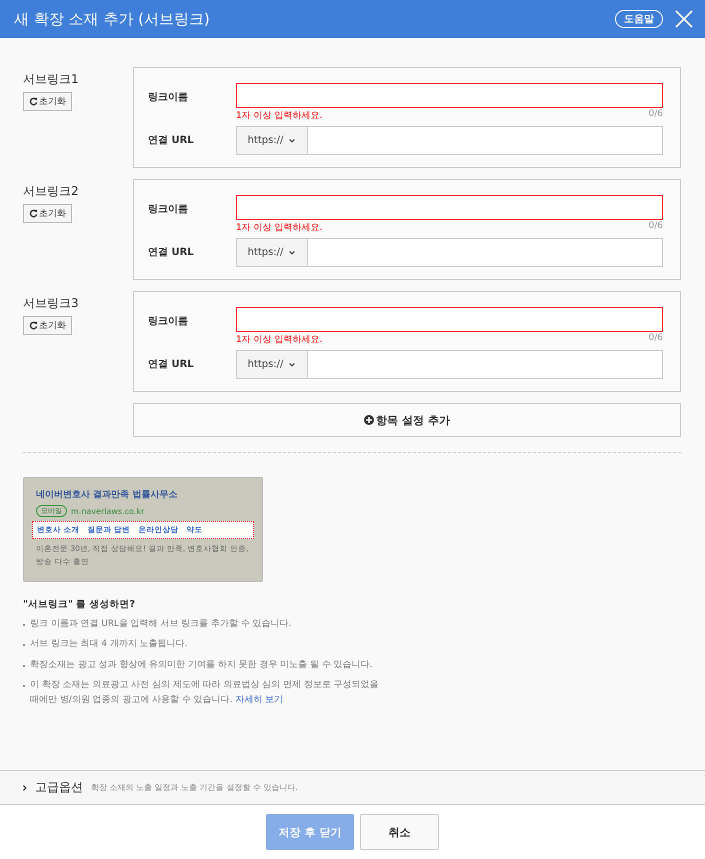 This screenshot has width=705, height=859. I want to click on plus-circle-icon, so click(369, 420).